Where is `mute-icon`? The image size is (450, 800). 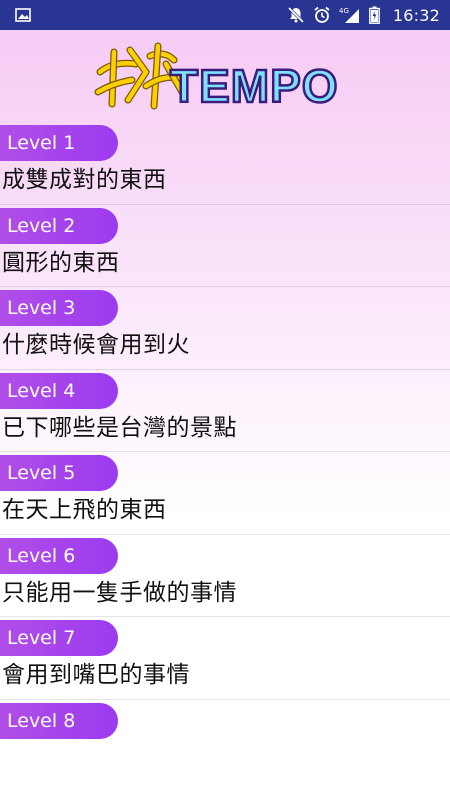 mute-icon is located at coordinates (296, 15).